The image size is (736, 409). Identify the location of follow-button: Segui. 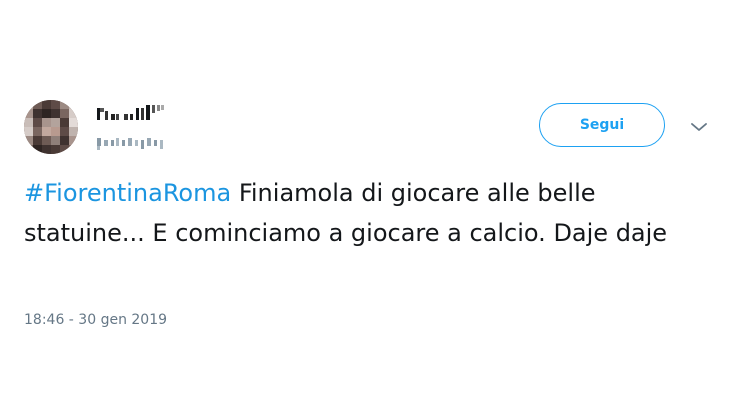
(602, 125).